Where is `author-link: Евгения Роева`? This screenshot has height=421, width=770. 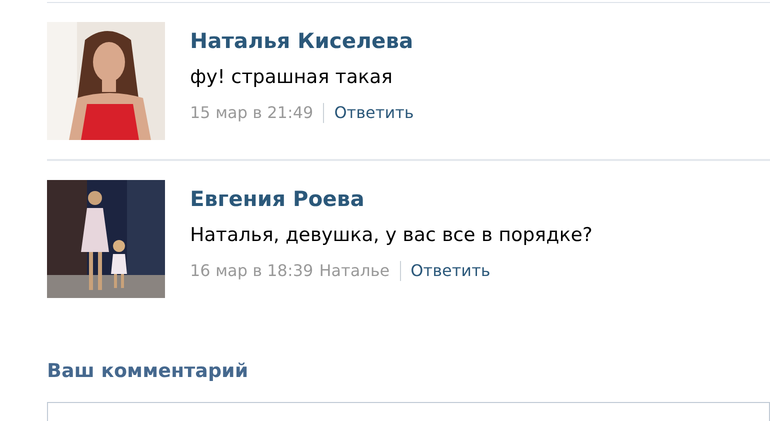
author-link: Евгения Роева is located at coordinates (391, 199).